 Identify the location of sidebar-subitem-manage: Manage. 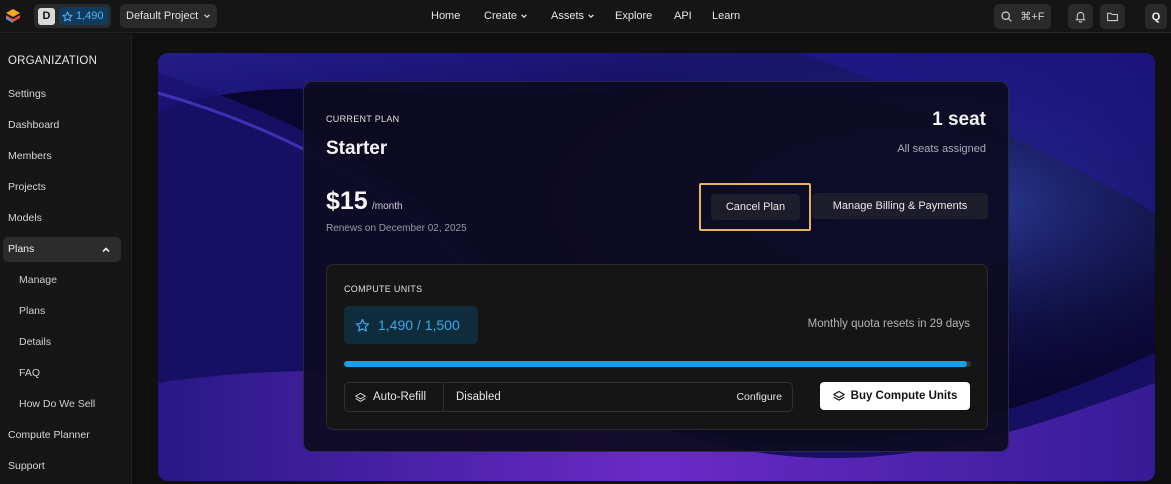
(38, 280).